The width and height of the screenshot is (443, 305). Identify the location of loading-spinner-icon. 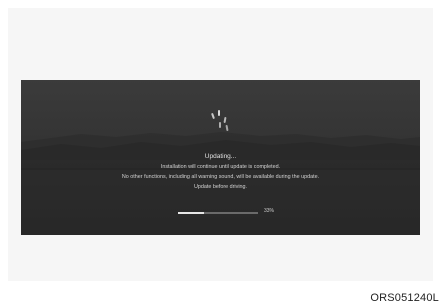
(221, 122).